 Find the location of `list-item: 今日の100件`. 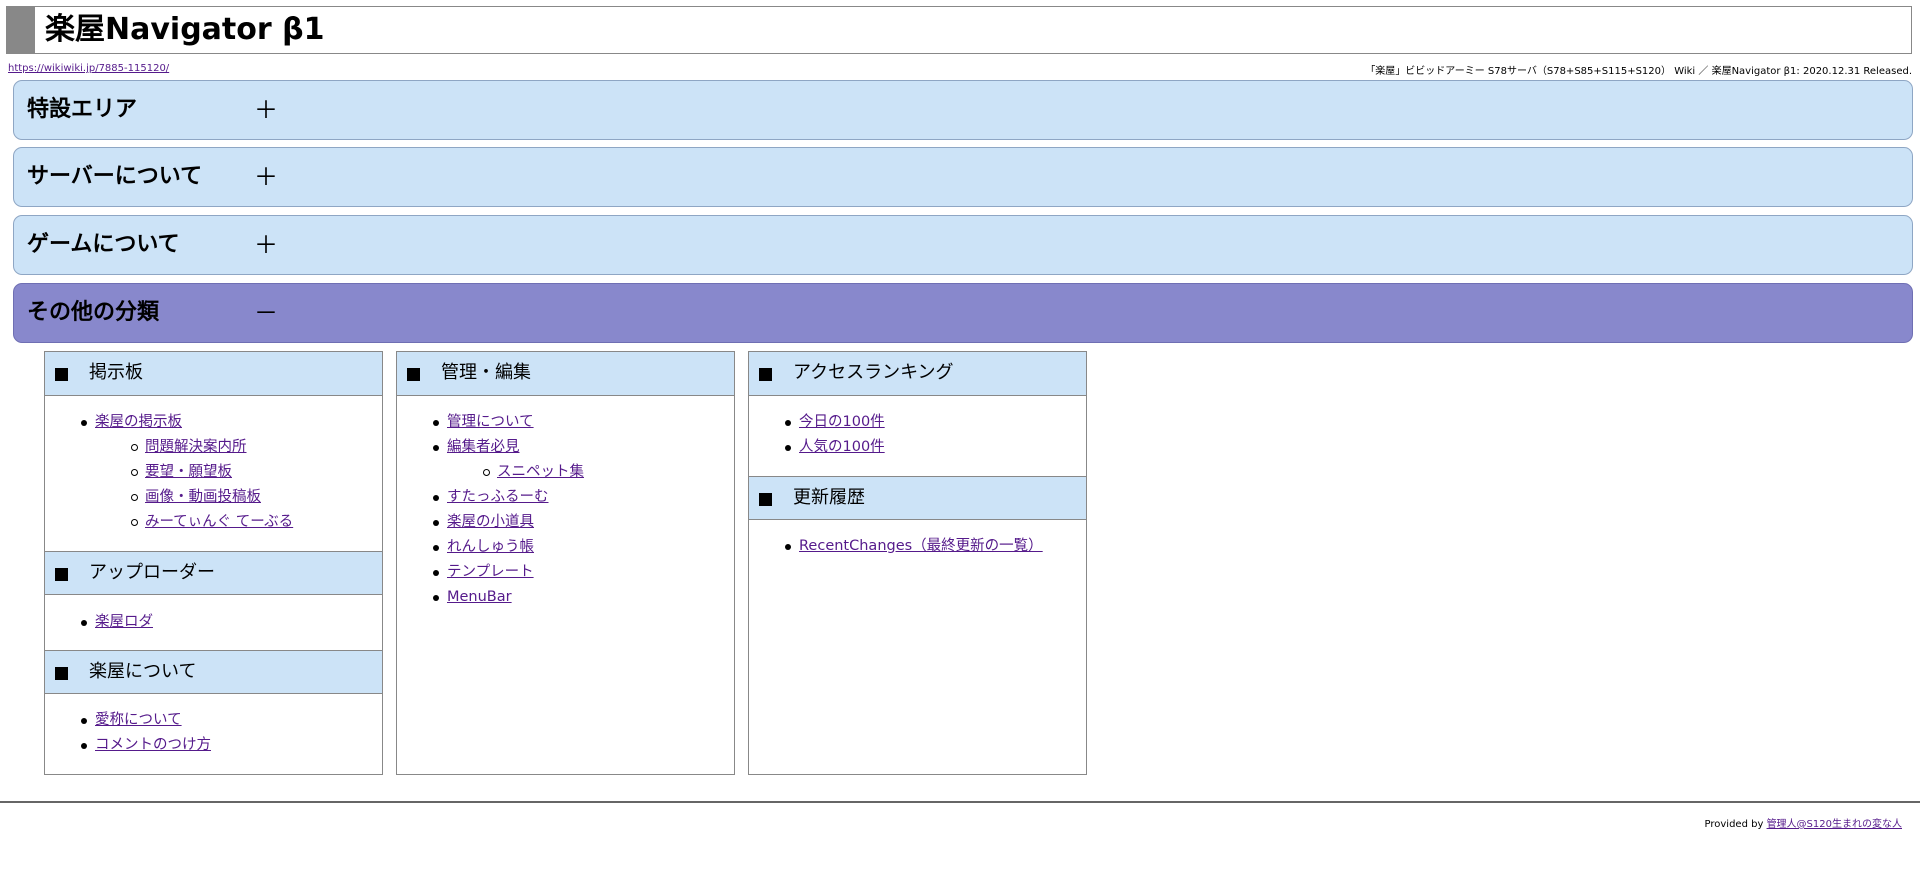

list-item: 今日の100件 is located at coordinates (917, 422).